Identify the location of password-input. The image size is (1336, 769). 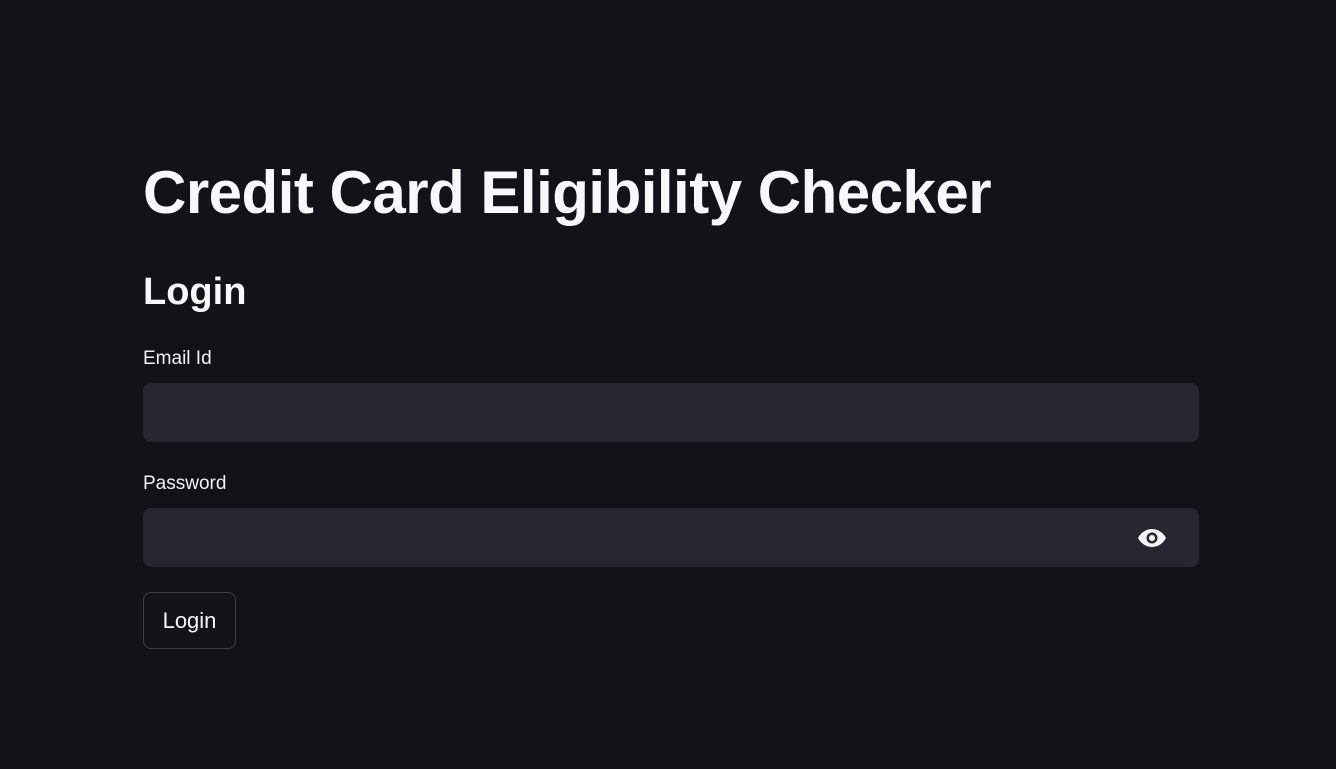
(671, 537).